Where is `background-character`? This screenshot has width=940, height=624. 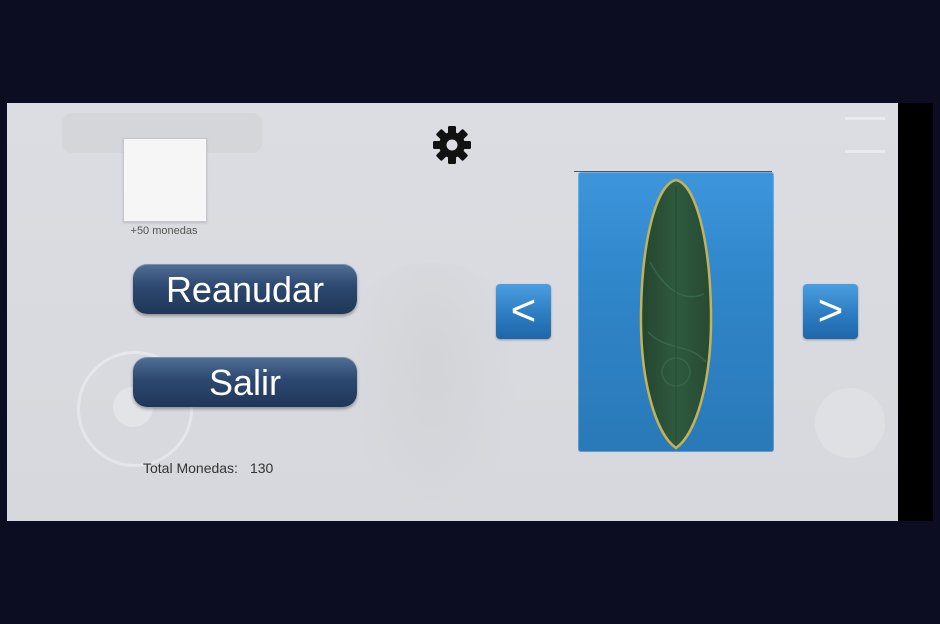
background-character is located at coordinates (432, 392).